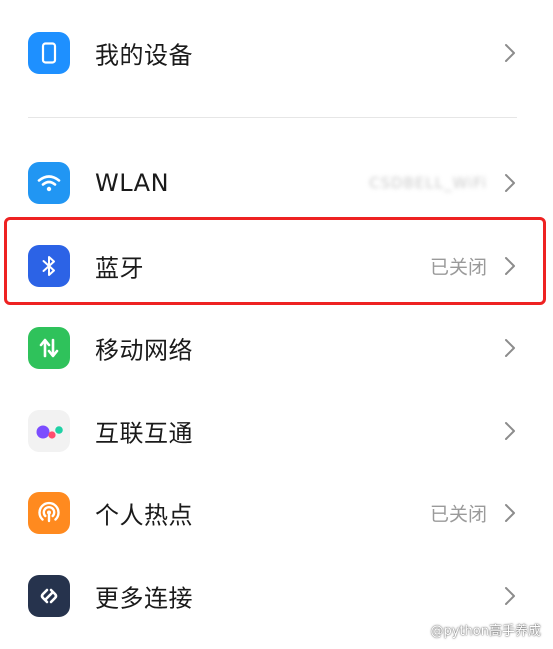 The width and height of the screenshot is (553, 649). What do you see at coordinates (272, 117) in the screenshot?
I see `section-divider` at bounding box center [272, 117].